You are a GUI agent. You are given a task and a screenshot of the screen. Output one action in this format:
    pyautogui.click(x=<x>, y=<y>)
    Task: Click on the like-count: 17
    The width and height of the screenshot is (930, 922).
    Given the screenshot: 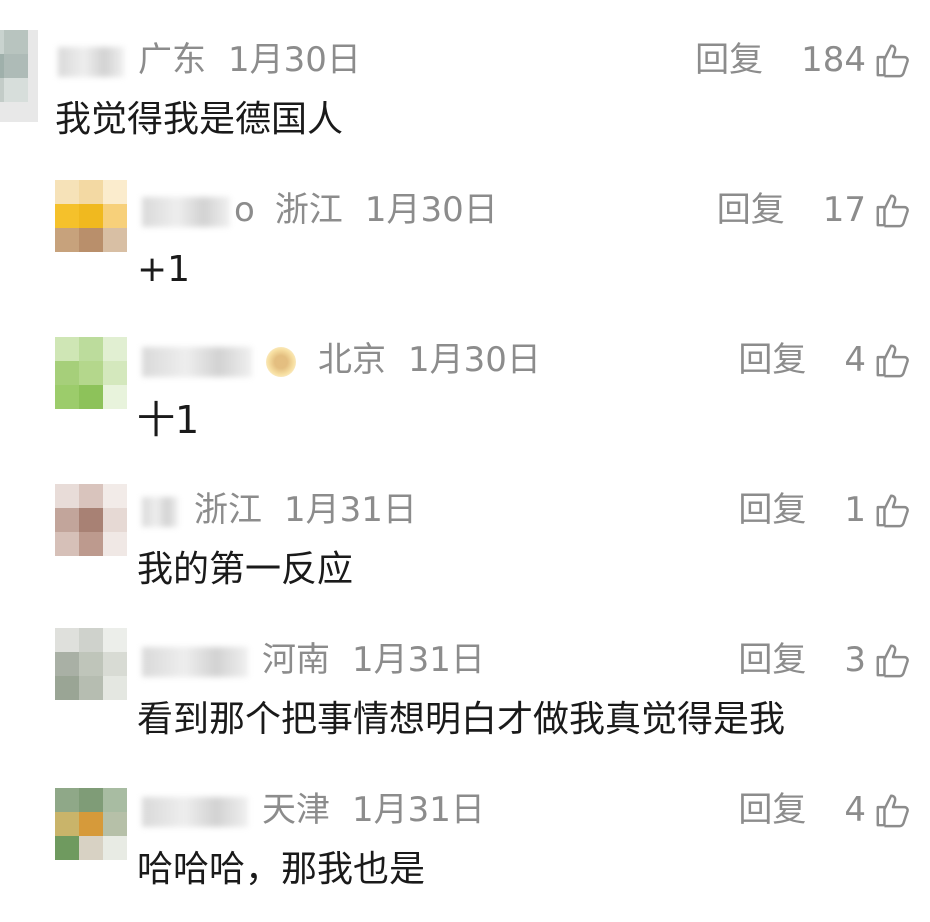 What is the action you would take?
    pyautogui.click(x=844, y=210)
    